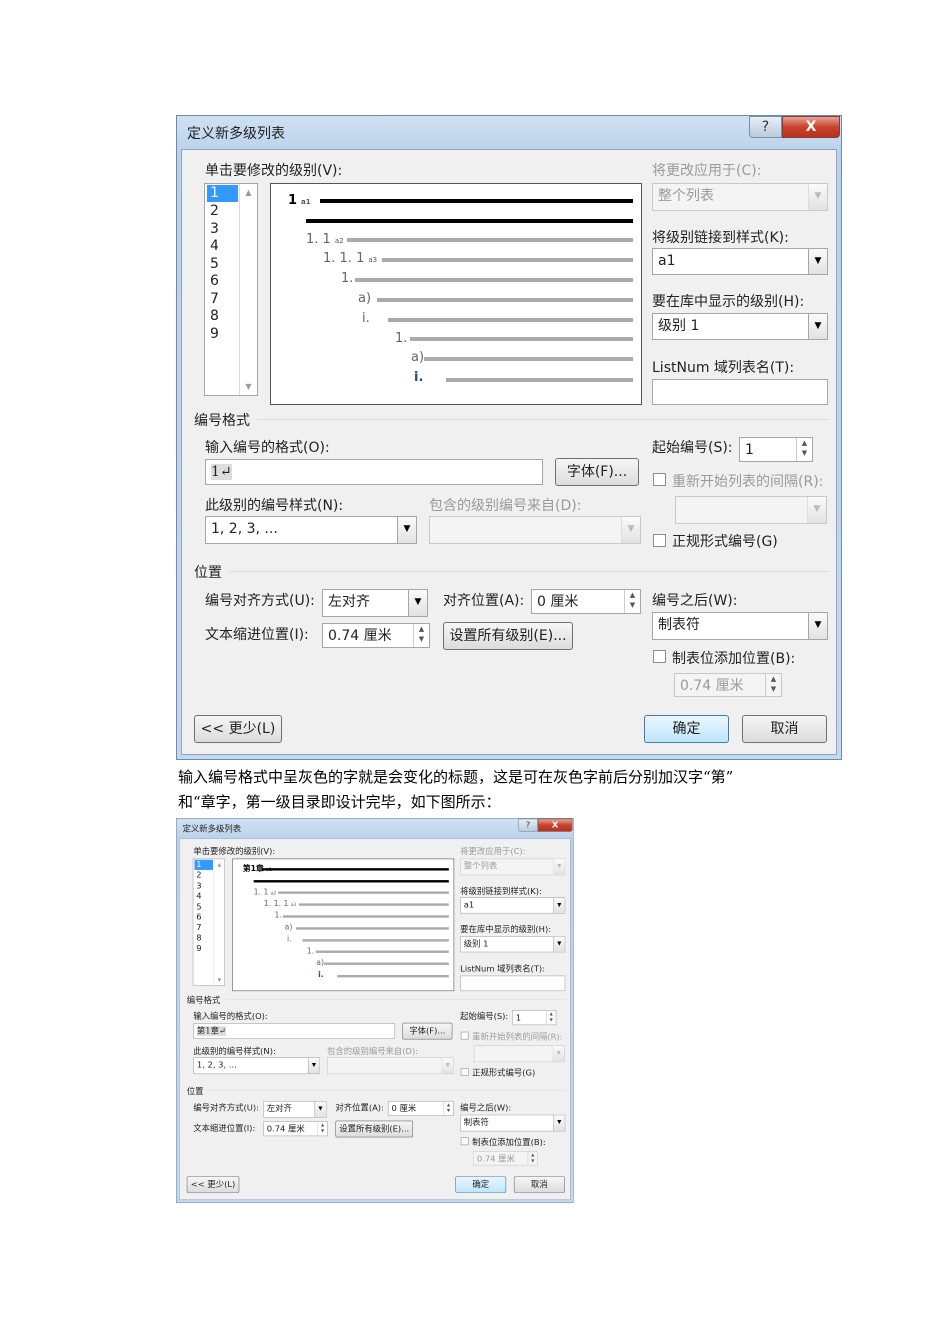 Image resolution: width=950 pixels, height=1344 pixels. I want to click on preview-level-3-label: 1. 1. 1 a3, so click(350, 258).